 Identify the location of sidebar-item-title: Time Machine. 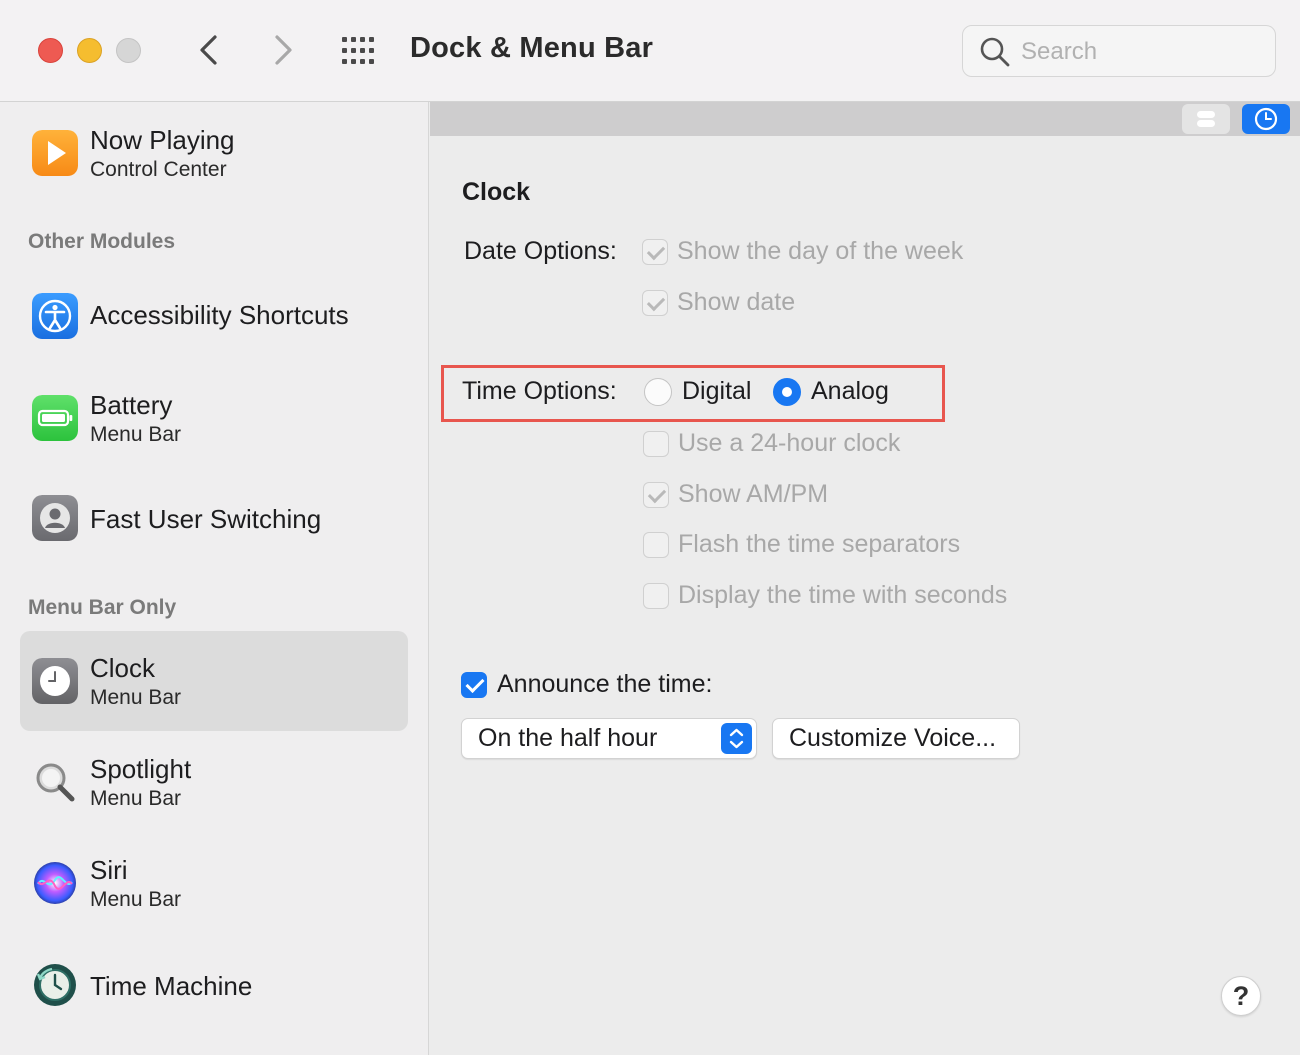
(171, 986).